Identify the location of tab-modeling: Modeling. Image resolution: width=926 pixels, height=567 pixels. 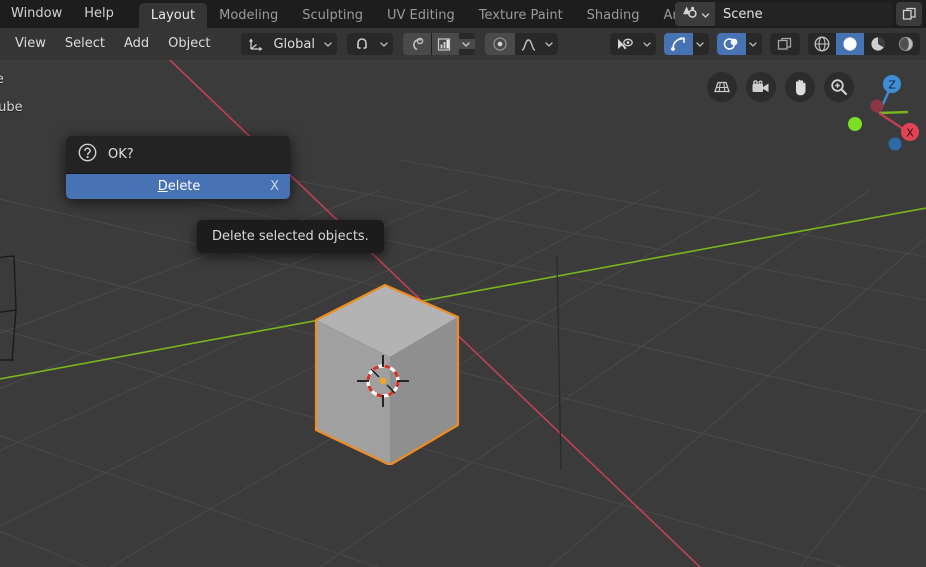
(248, 15).